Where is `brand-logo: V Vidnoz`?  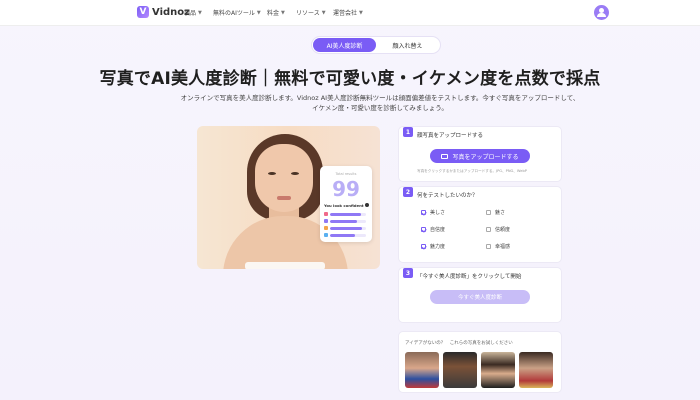 brand-logo: V Vidnoz is located at coordinates (163, 12).